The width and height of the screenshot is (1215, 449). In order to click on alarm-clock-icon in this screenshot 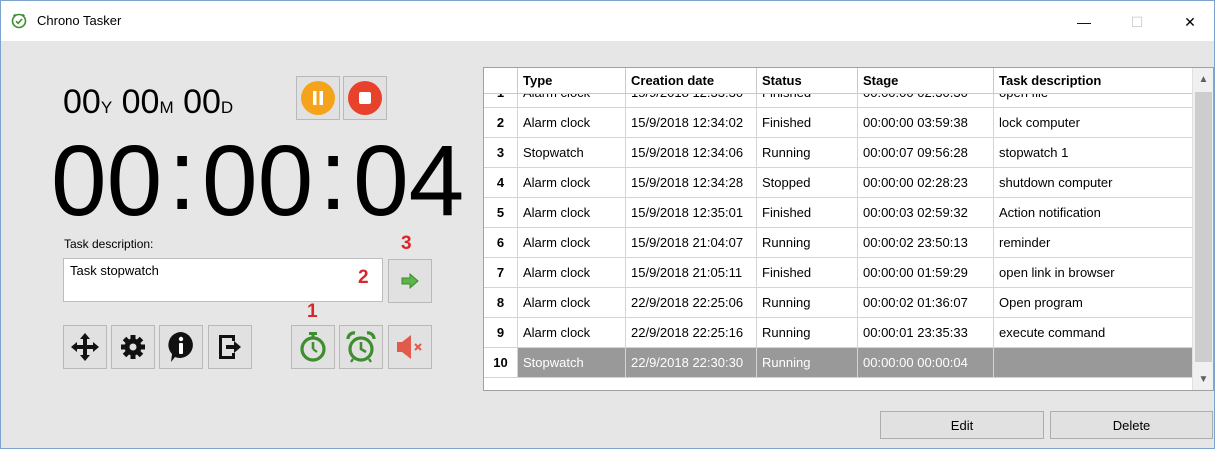, I will do `click(361, 347)`.